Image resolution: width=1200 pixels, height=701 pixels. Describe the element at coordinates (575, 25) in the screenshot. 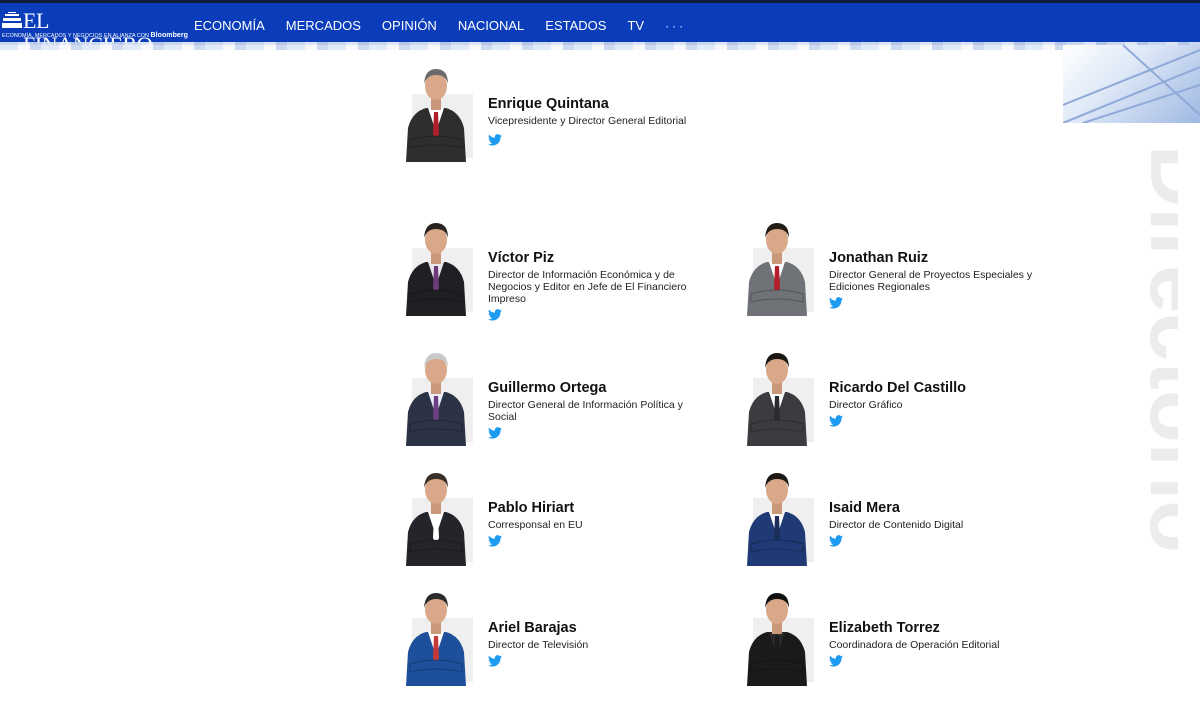

I see `nav-item-estados: ESTADOS` at that location.